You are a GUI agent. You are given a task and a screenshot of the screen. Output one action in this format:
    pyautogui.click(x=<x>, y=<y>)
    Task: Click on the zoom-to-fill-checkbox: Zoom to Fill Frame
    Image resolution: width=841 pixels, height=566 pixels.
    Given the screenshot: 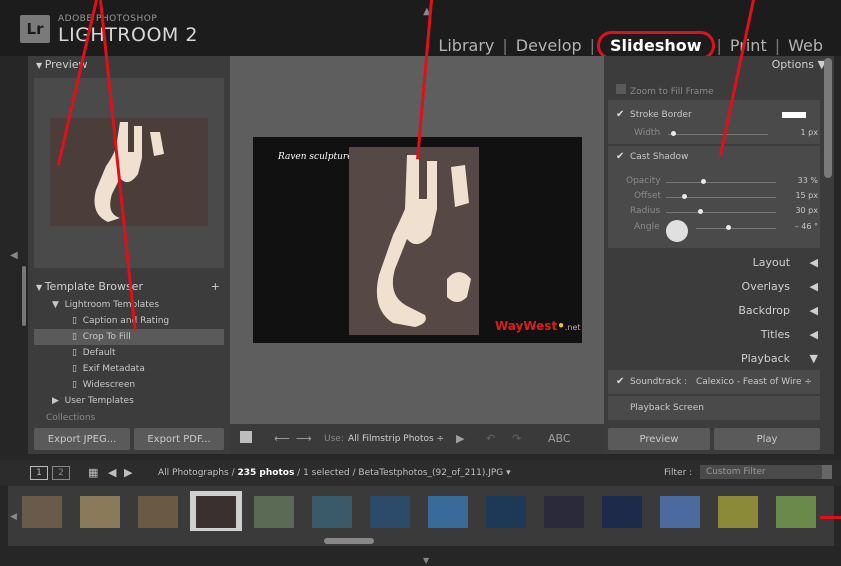 What is the action you would take?
    pyautogui.click(x=665, y=90)
    